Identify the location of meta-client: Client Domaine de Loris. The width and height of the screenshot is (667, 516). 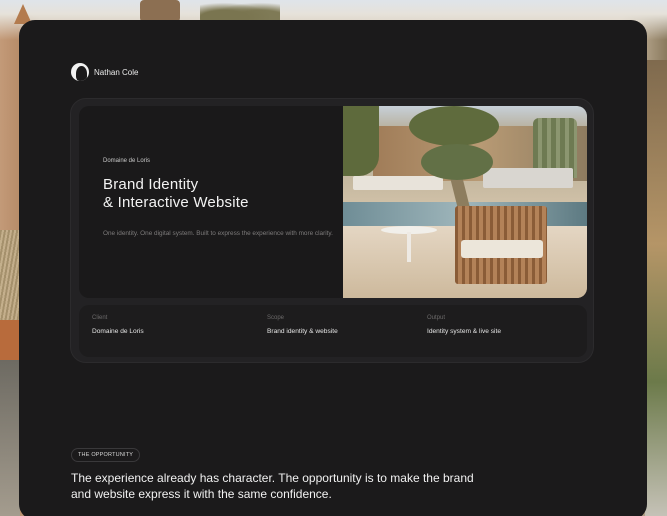
(132, 325).